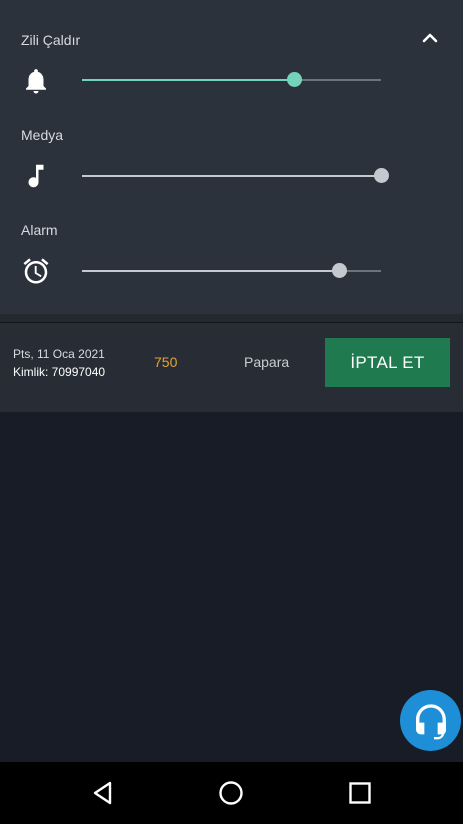 This screenshot has height=824, width=463. I want to click on media-volume-slider, so click(235, 176).